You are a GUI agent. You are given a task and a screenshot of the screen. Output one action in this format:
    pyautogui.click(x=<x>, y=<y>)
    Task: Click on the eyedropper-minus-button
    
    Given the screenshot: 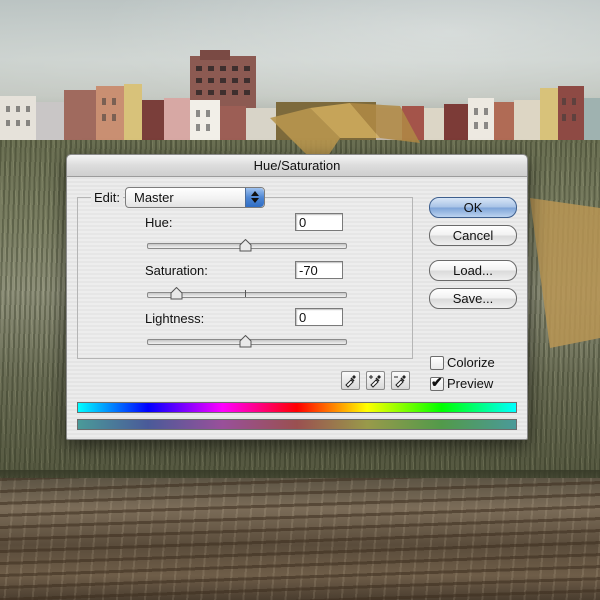 What is the action you would take?
    pyautogui.click(x=400, y=380)
    